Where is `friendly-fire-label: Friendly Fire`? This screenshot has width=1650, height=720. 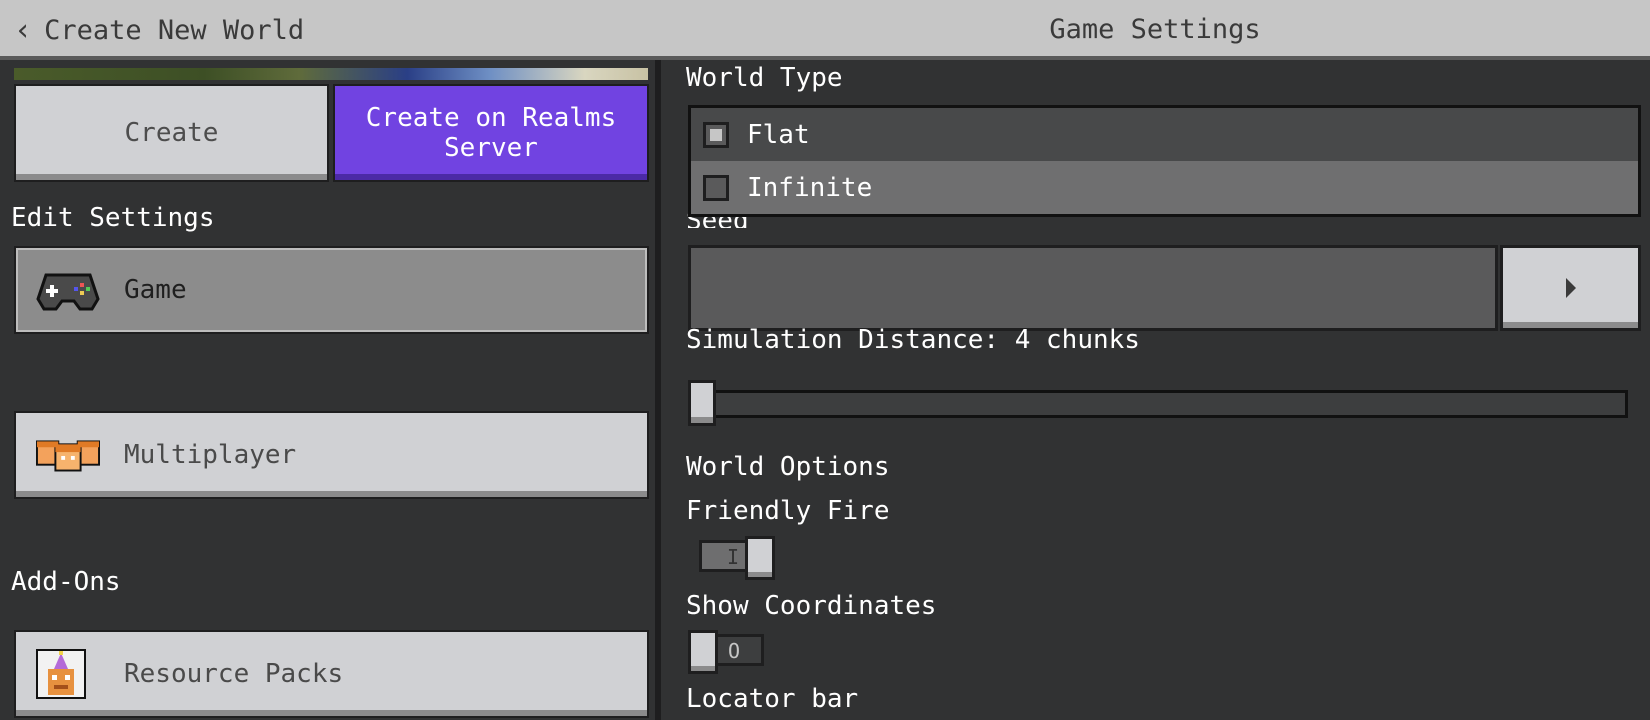
friendly-fire-label: Friendly Fire is located at coordinates (788, 511).